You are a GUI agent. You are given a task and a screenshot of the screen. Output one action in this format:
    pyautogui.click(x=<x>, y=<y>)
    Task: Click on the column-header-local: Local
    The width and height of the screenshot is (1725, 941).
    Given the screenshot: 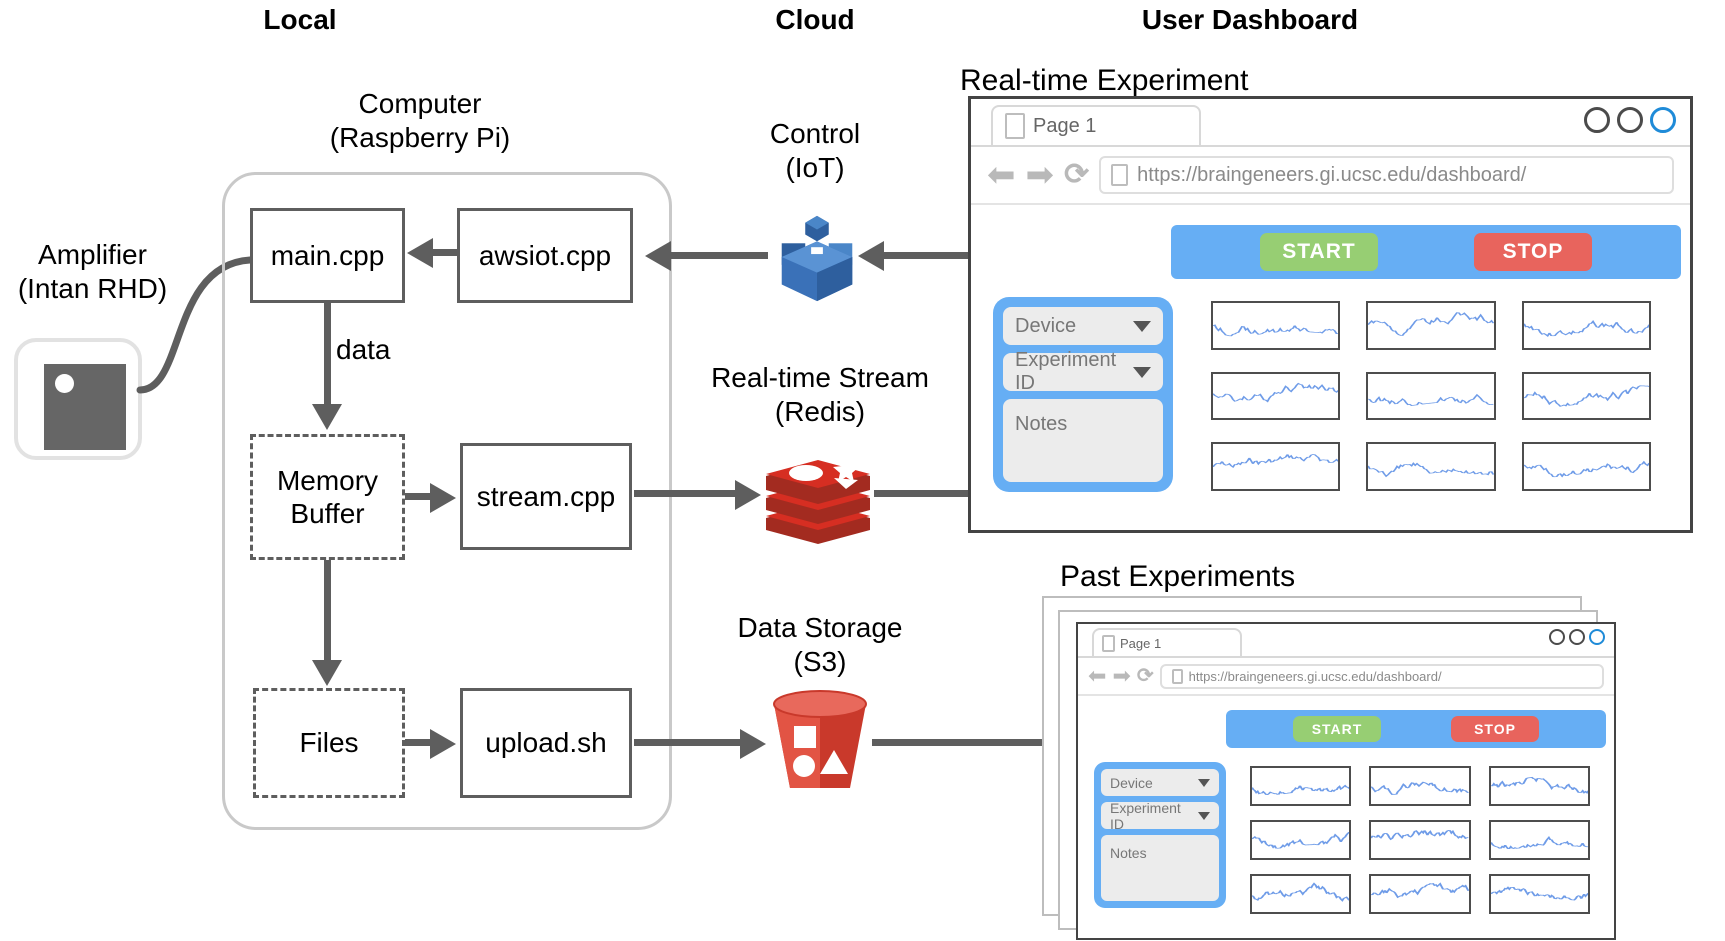 What is the action you would take?
    pyautogui.click(x=300, y=19)
    